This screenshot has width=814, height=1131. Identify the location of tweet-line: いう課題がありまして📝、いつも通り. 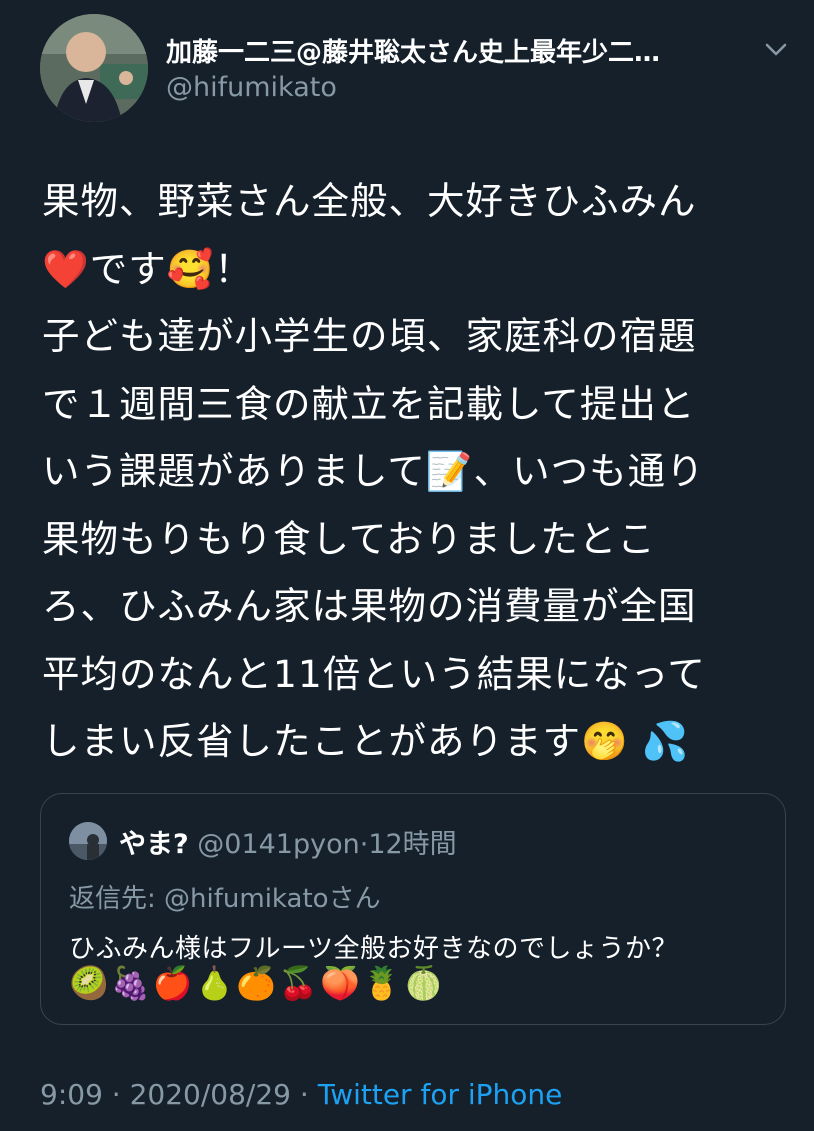
(373, 471).